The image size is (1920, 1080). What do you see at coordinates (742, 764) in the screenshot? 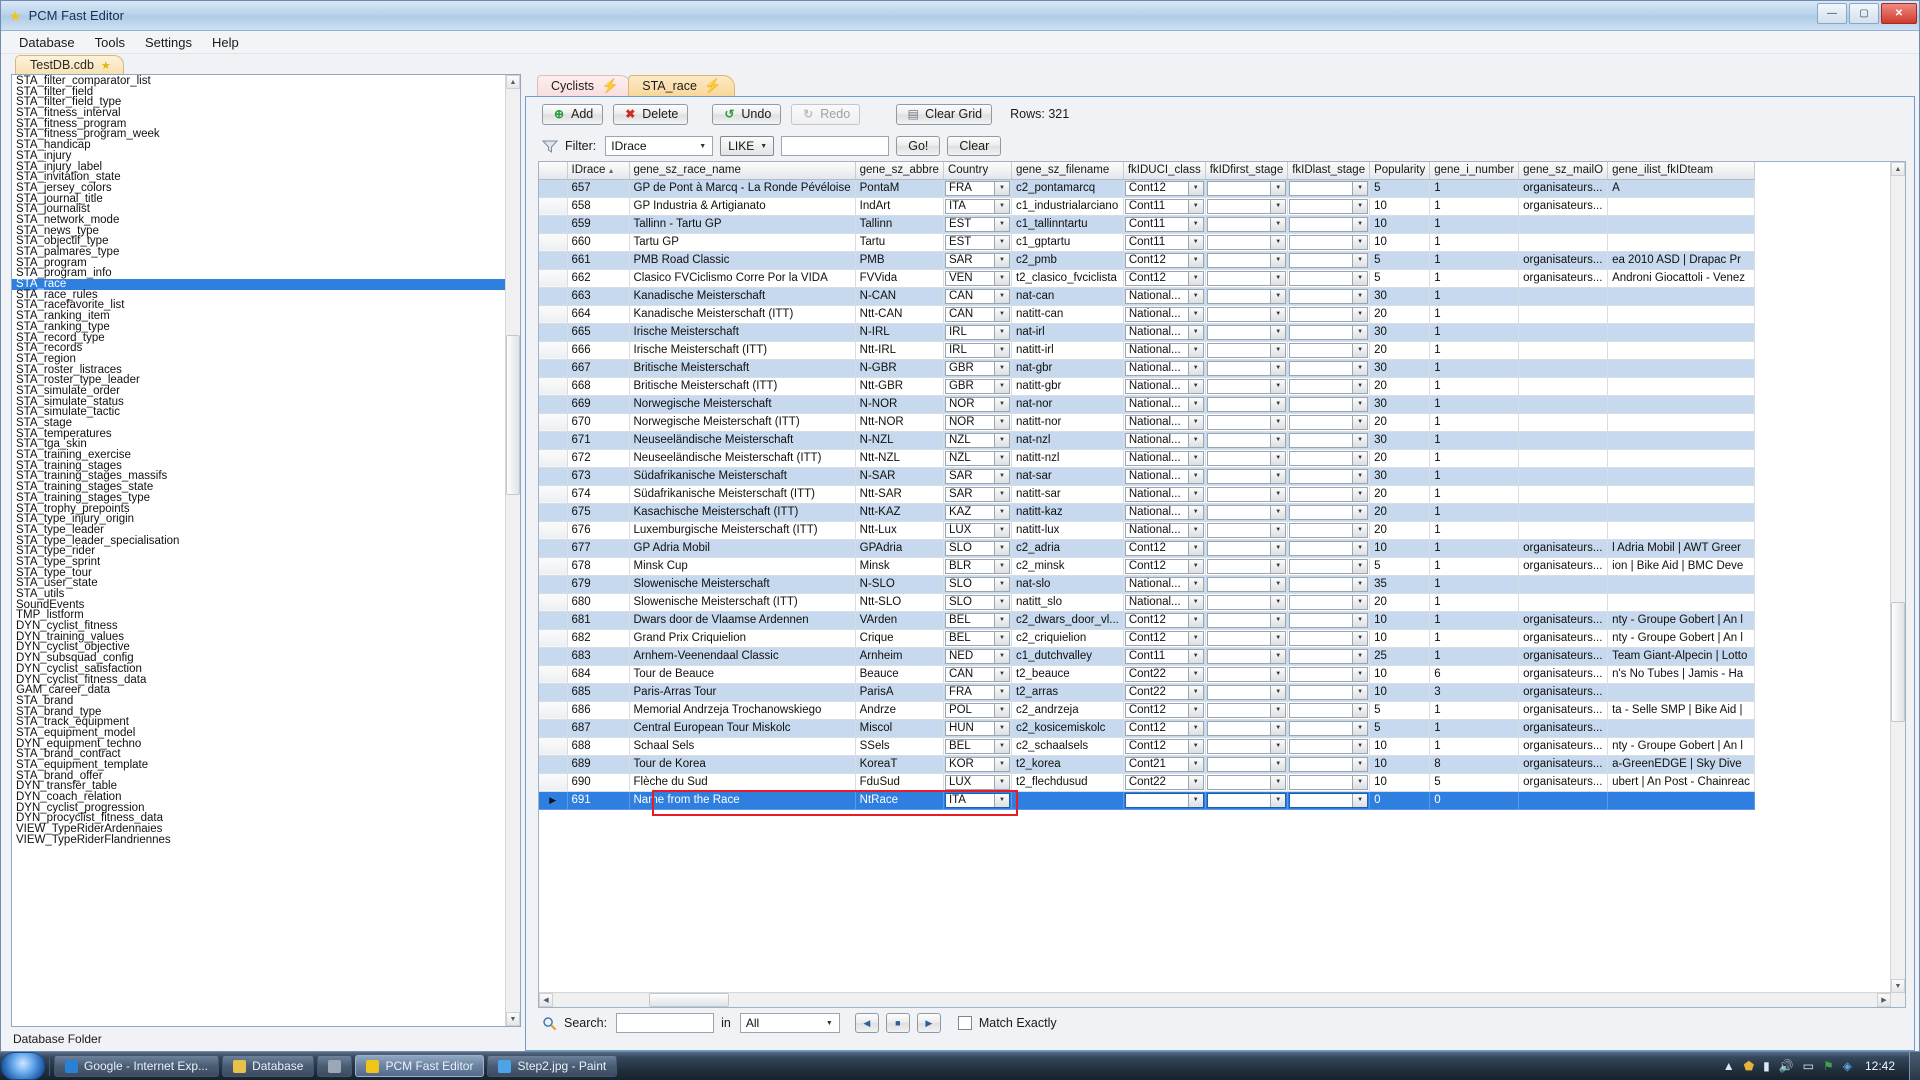
I see `cell-gene_sz_race_name: Tour de Korea` at bounding box center [742, 764].